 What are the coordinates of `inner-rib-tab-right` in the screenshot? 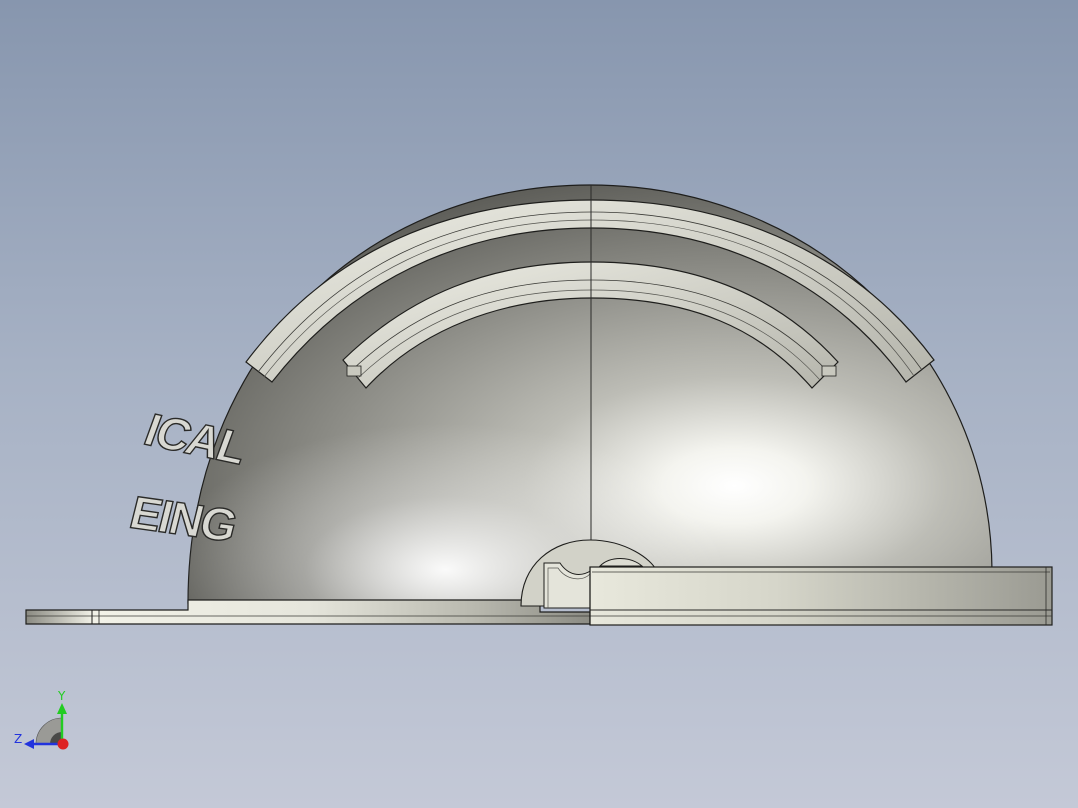 It's located at (829, 371).